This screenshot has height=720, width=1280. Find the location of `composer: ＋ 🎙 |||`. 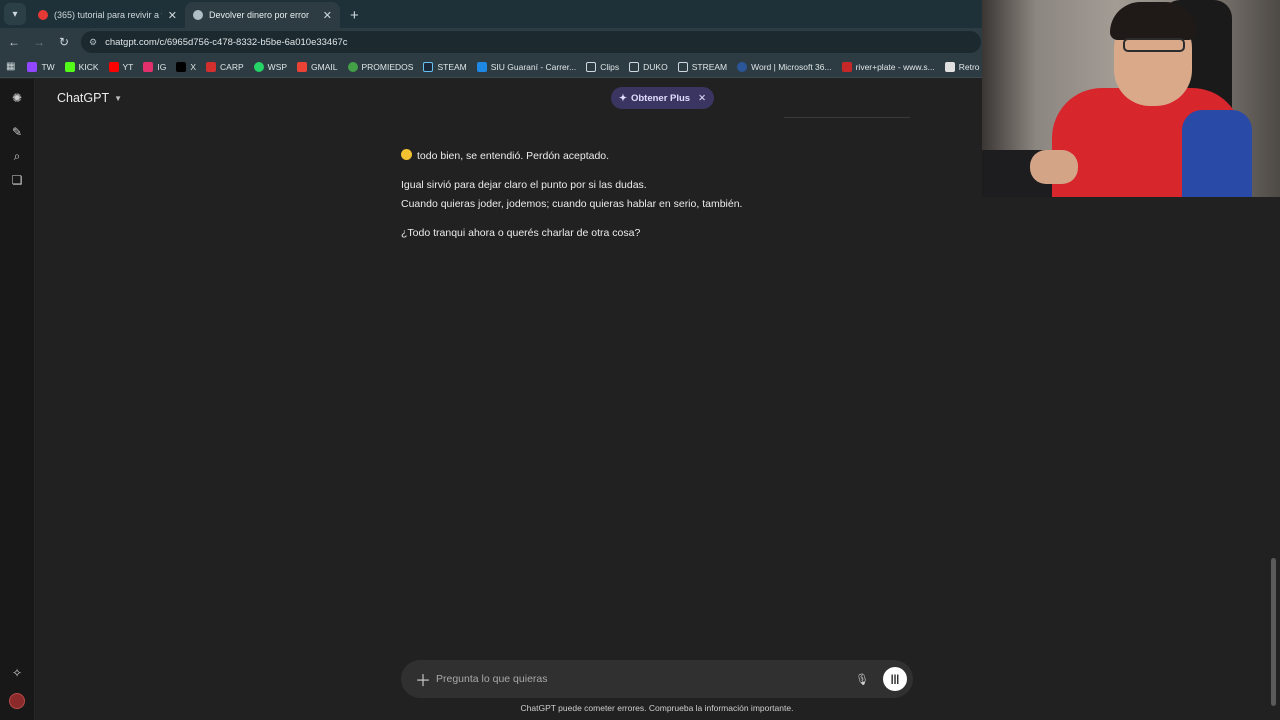

composer: ＋ 🎙 ||| is located at coordinates (657, 679).